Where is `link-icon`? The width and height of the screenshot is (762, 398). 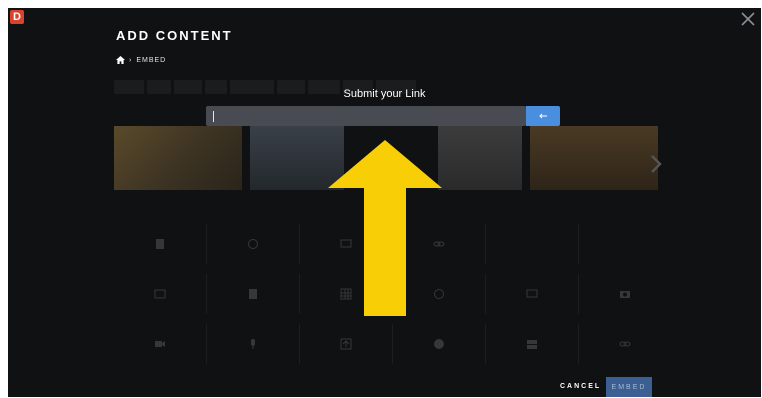
link-icon is located at coordinates (625, 344).